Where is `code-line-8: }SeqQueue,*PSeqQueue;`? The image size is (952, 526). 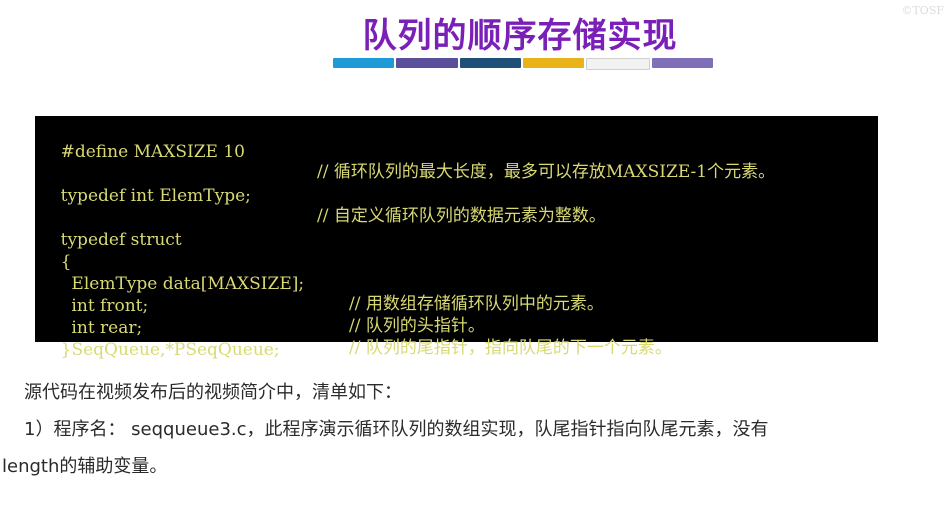 code-line-8: }SeqQueue,*PSeqQueue; is located at coordinates (159, 350).